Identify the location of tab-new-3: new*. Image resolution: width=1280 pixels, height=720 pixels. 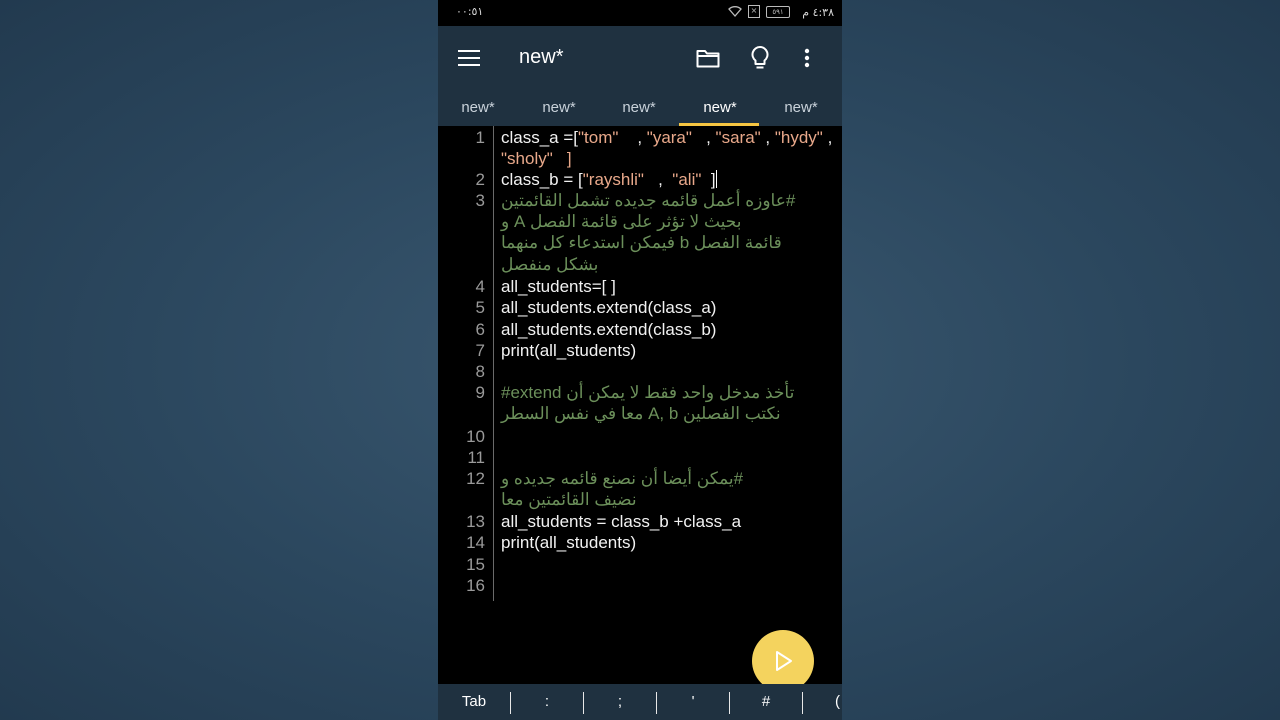
(639, 108).